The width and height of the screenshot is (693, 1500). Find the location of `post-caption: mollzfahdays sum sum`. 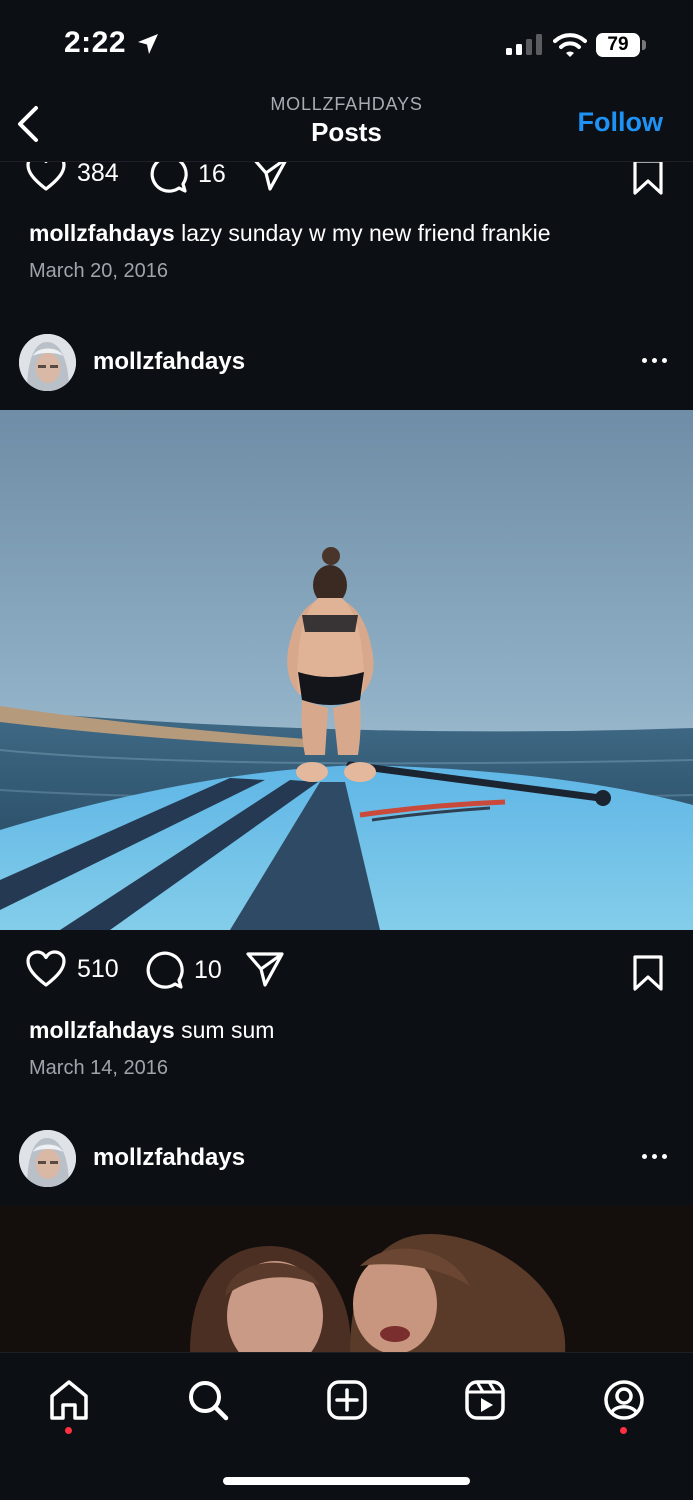

post-caption: mollzfahdays sum sum is located at coordinates (151, 1030).